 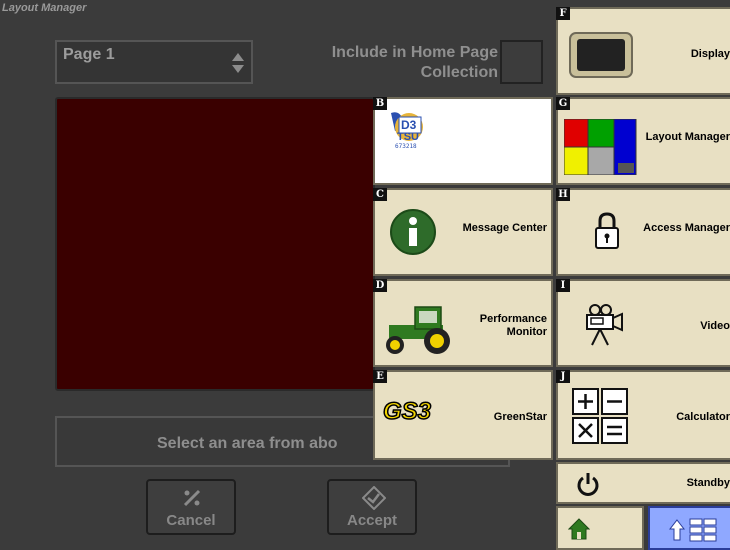 What do you see at coordinates (563, 103) in the screenshot?
I see `tile-letter-g: G` at bounding box center [563, 103].